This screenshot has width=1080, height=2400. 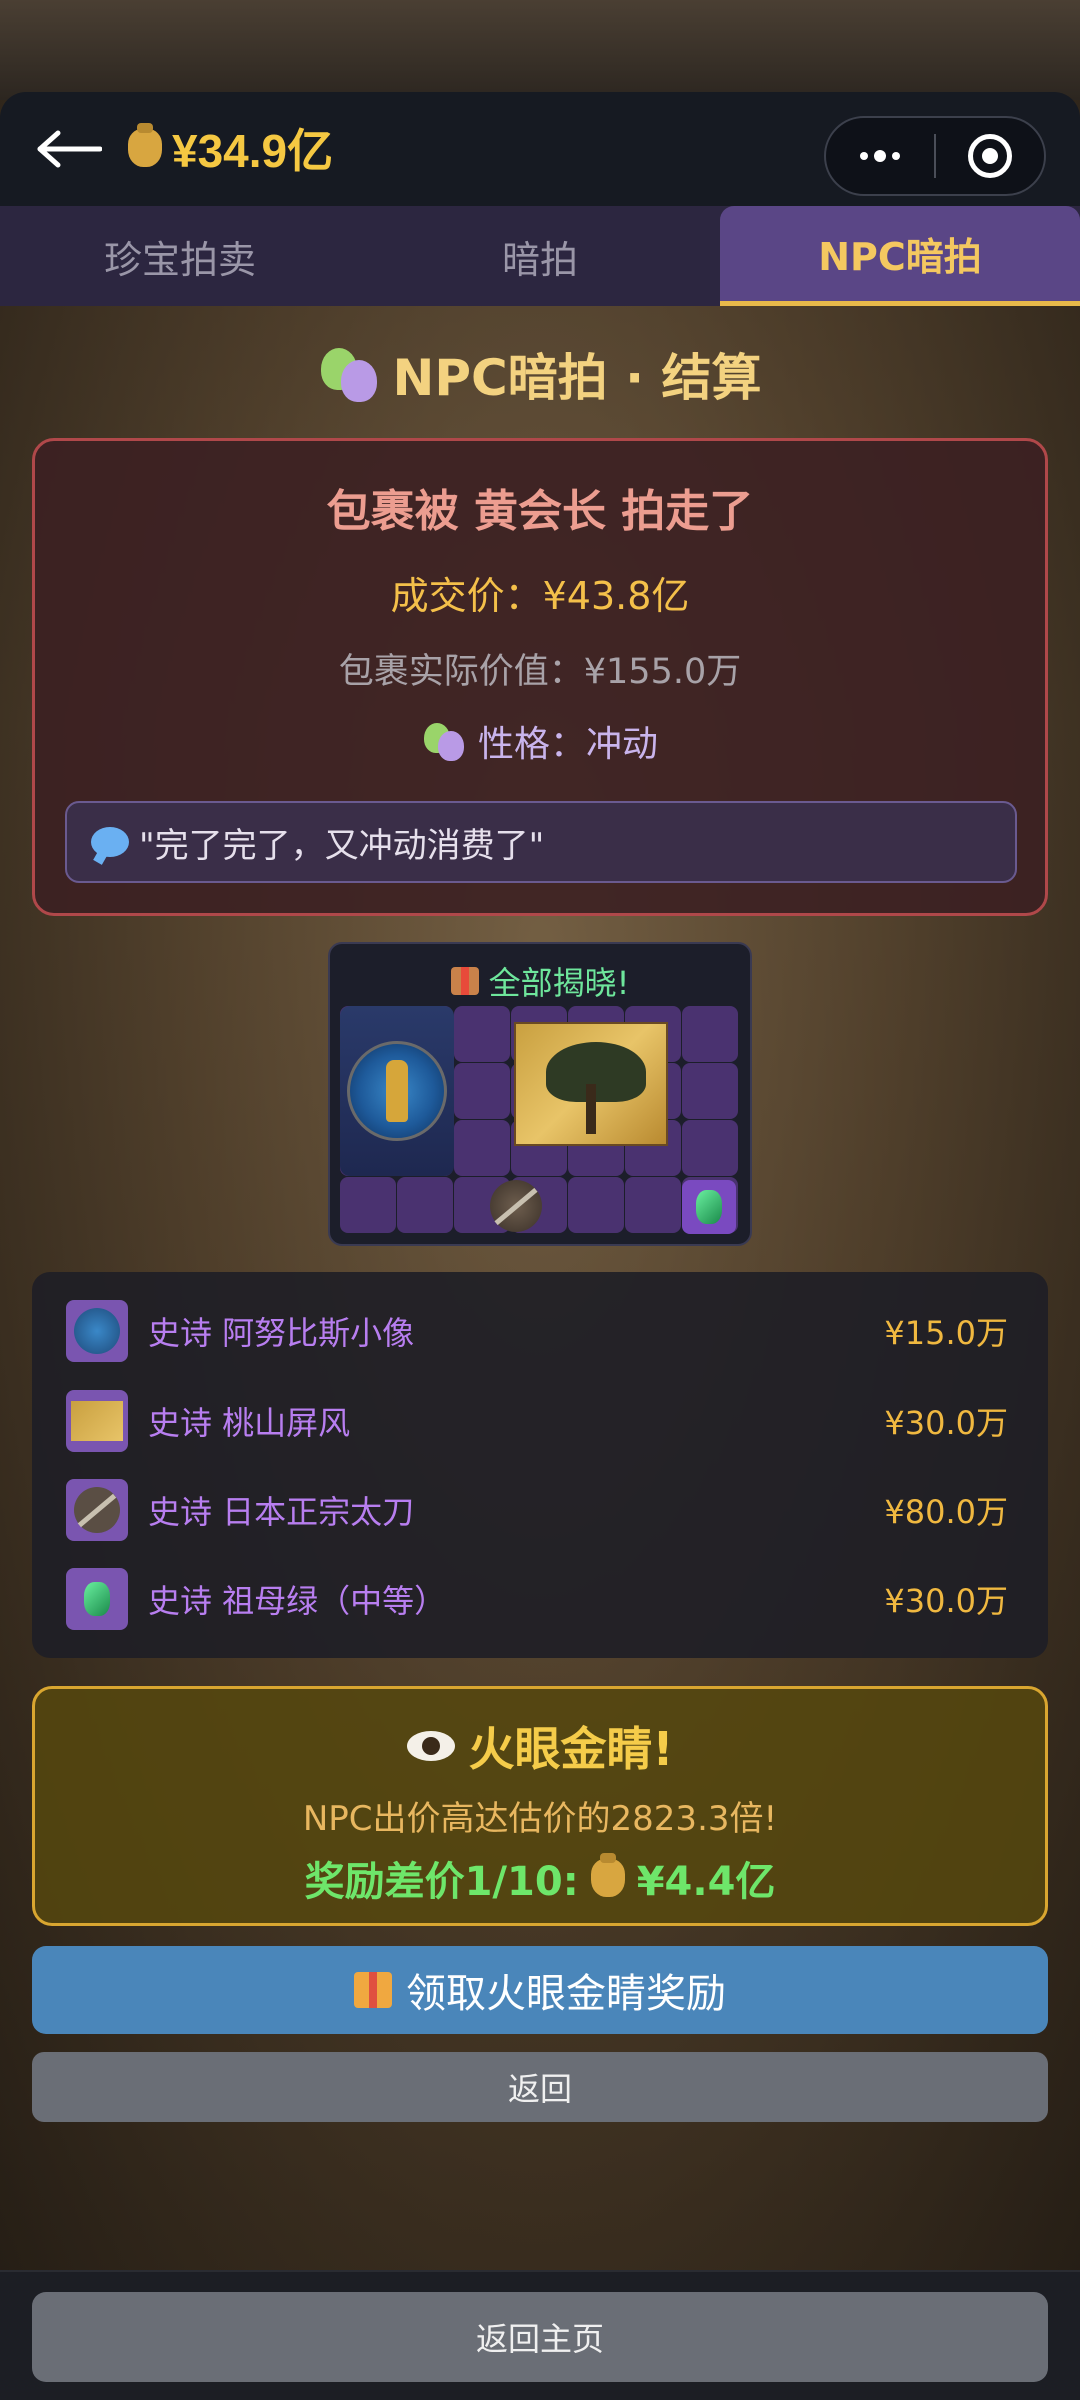 I want to click on bottom-bar: 返回主页, so click(x=540, y=2335).